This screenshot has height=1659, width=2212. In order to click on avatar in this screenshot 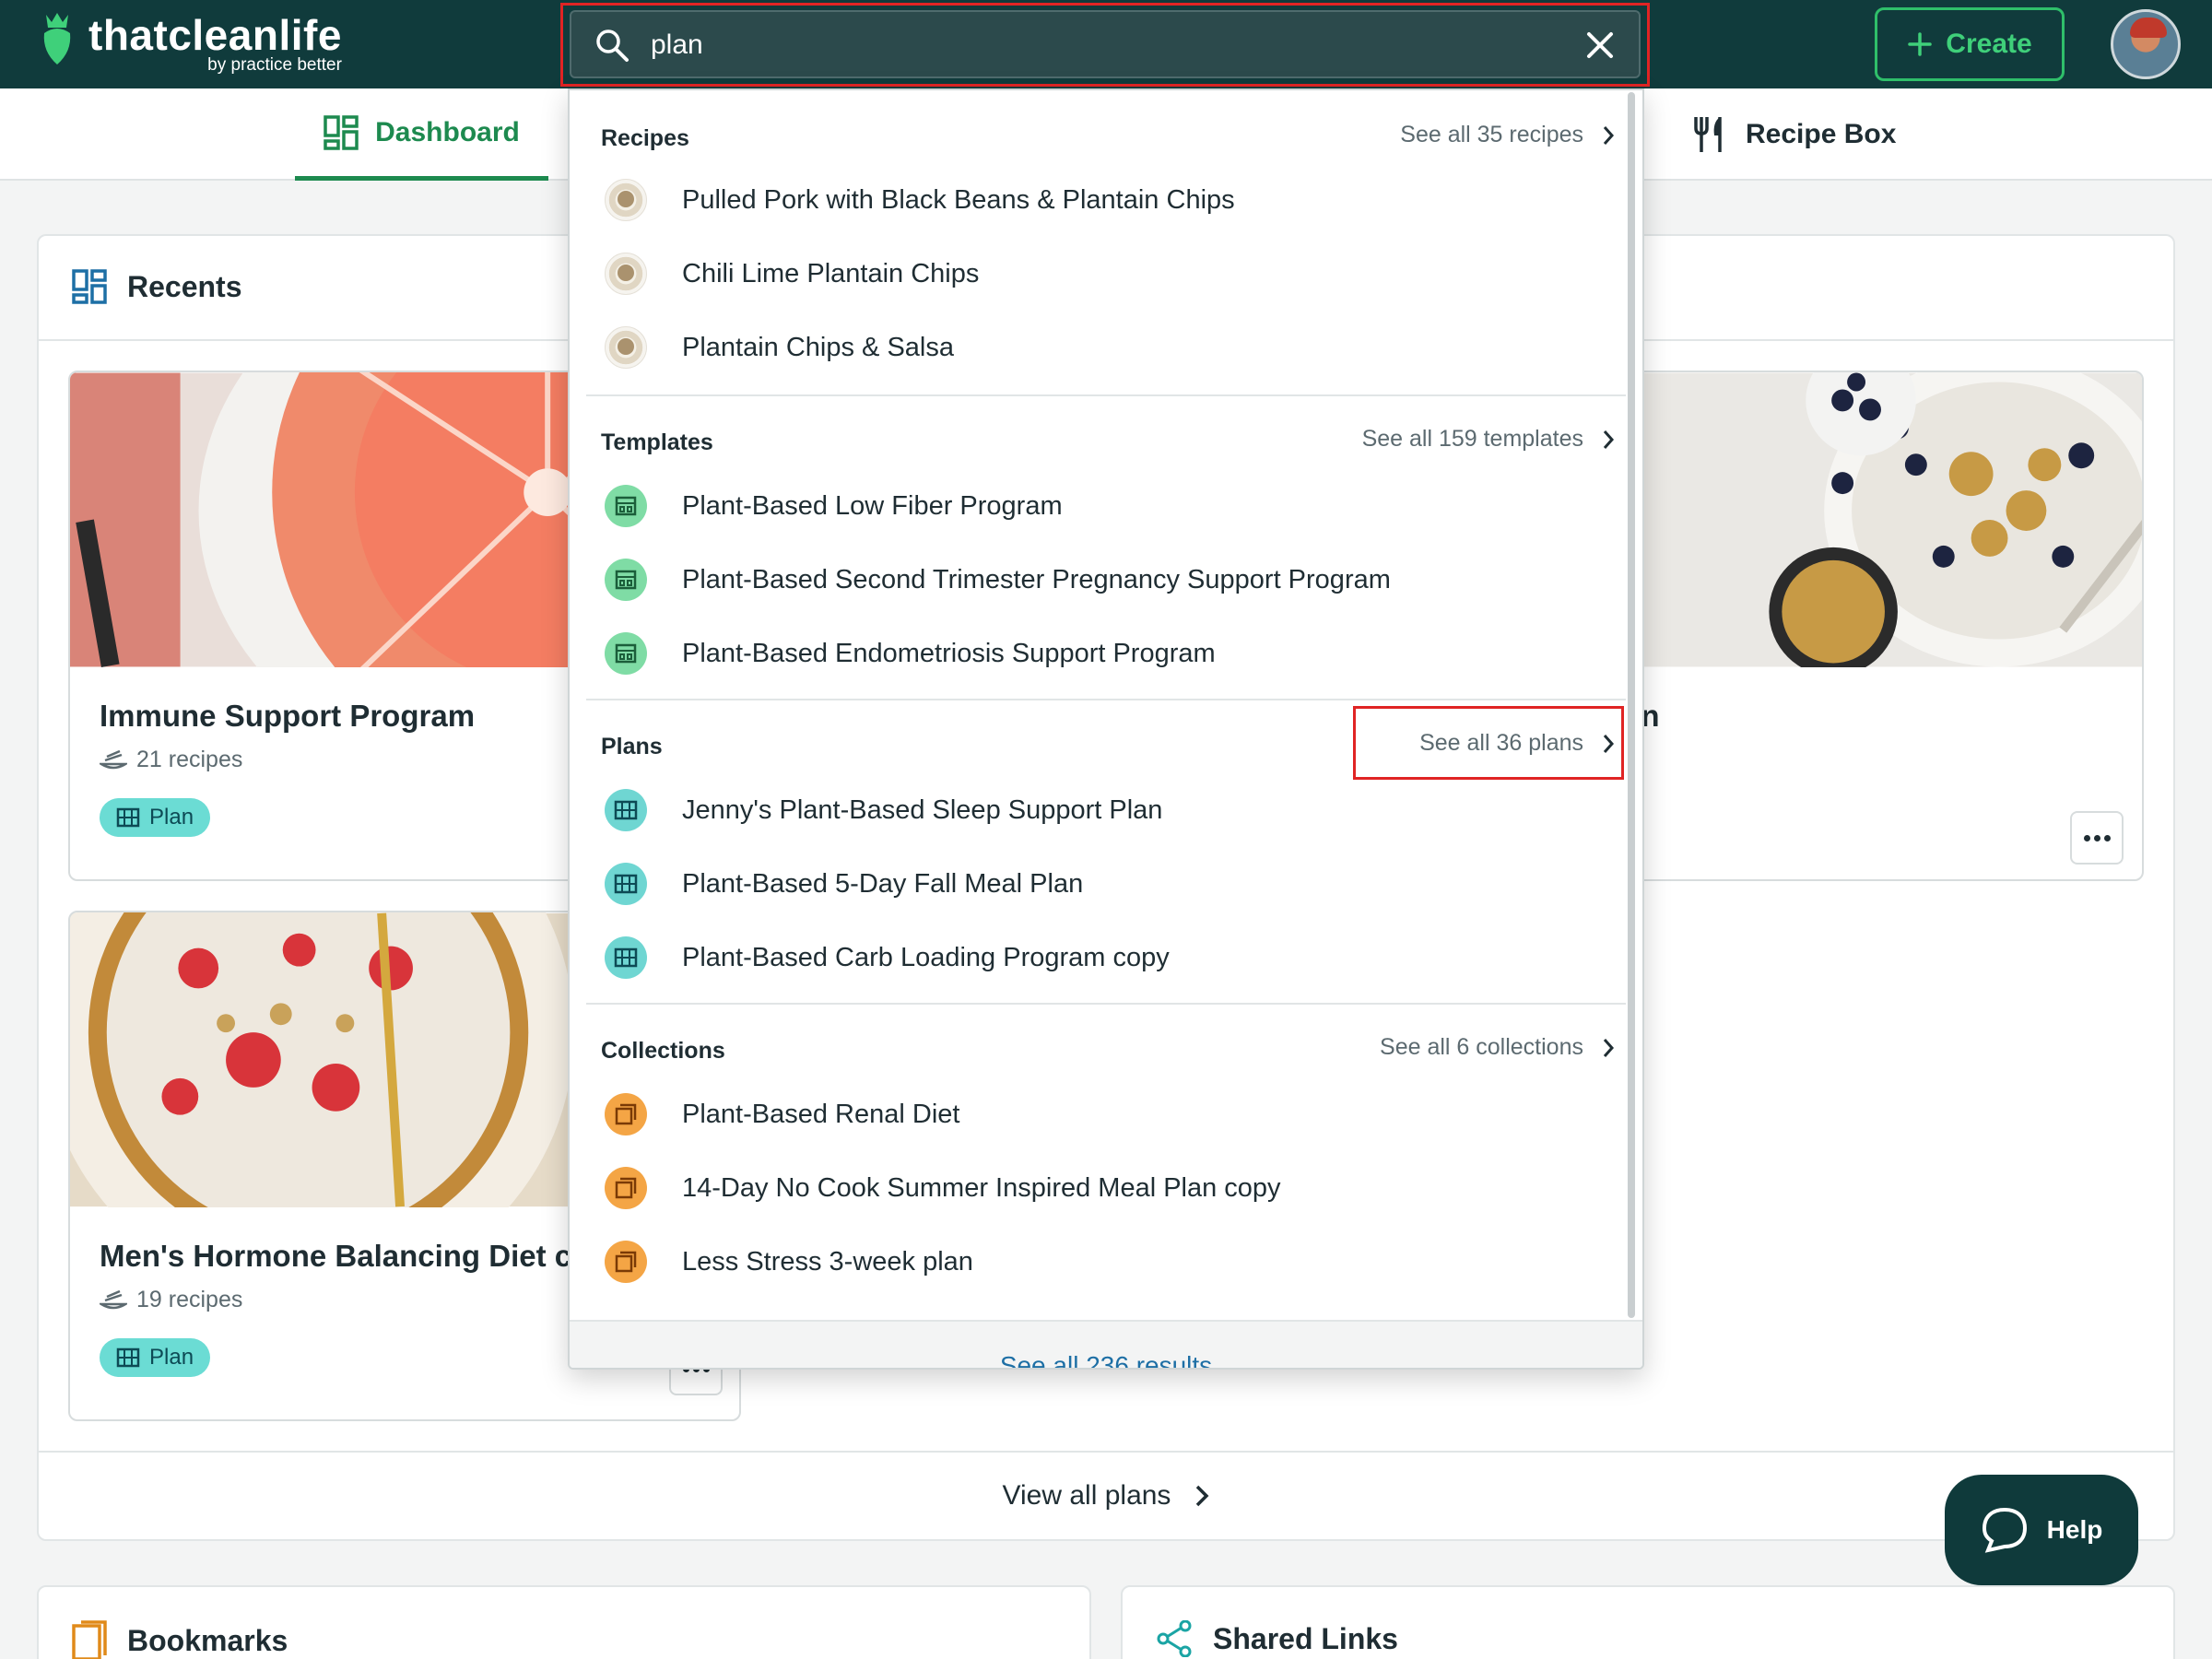, I will do `click(2146, 44)`.